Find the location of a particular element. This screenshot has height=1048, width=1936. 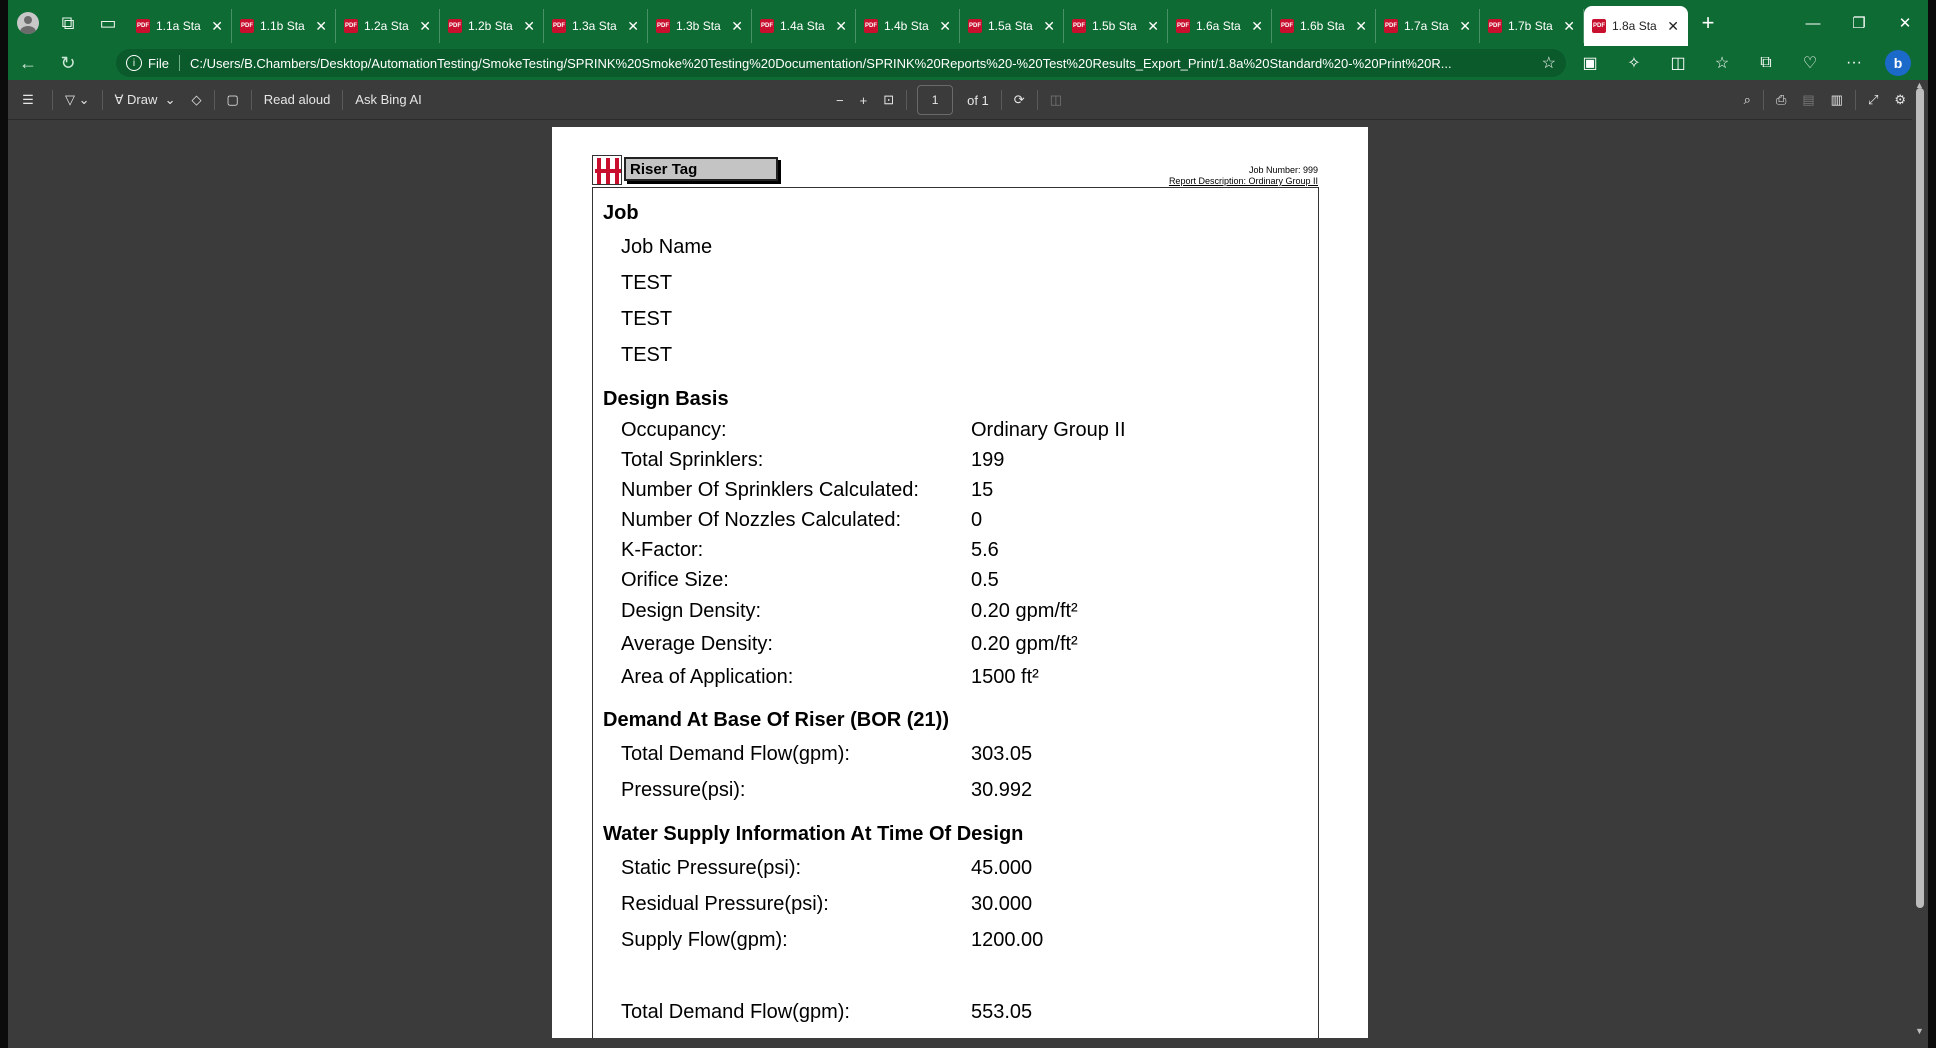

extensions-puzzle-icon: ✧ is located at coordinates (1634, 63).